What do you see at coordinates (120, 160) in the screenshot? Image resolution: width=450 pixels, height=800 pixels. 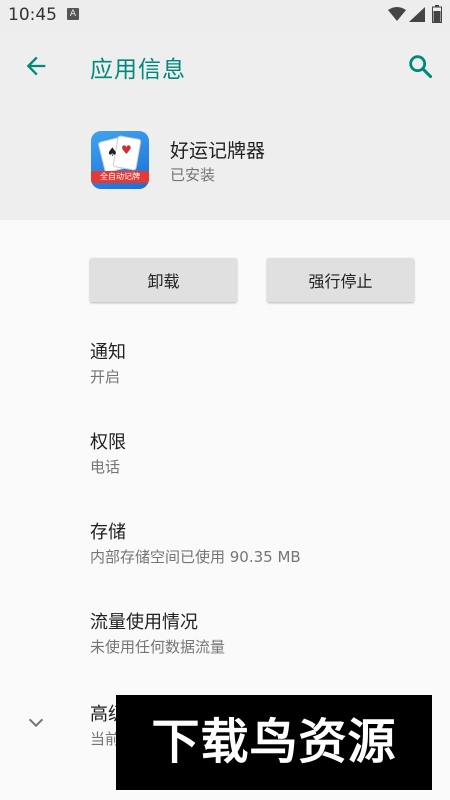 I see `app-icon: ♠ ♥ 全自动记牌` at bounding box center [120, 160].